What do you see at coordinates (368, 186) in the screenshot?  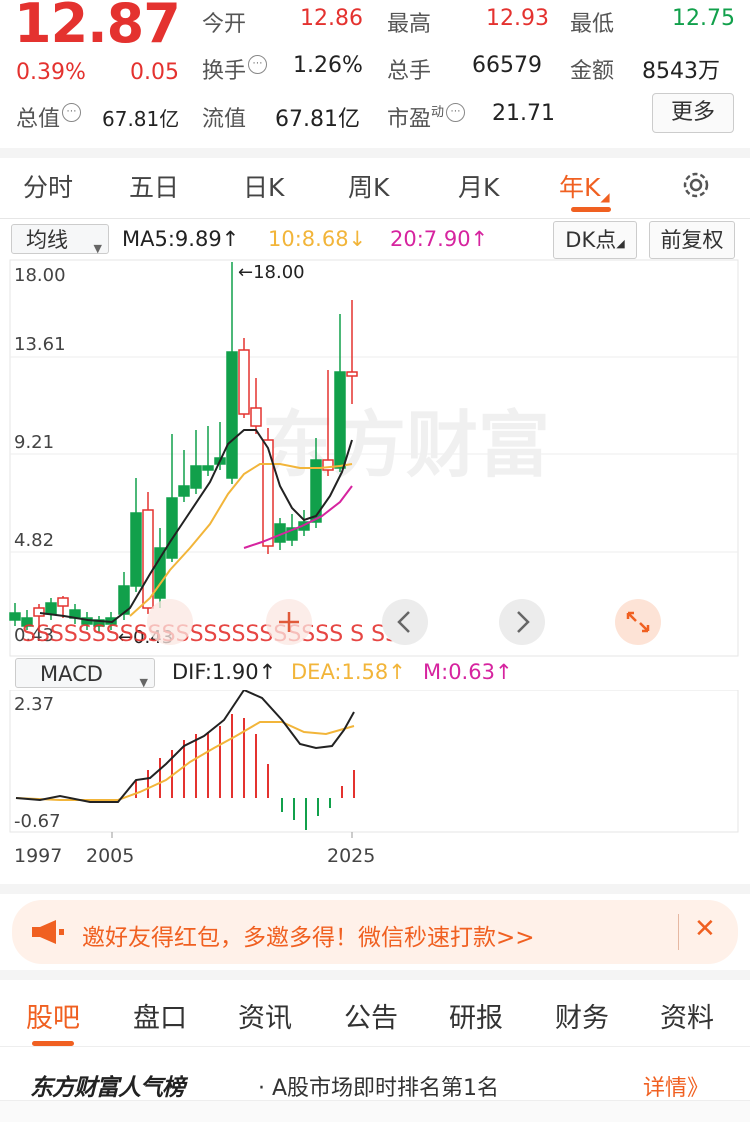 I see `tab-weekly-k: 周K` at bounding box center [368, 186].